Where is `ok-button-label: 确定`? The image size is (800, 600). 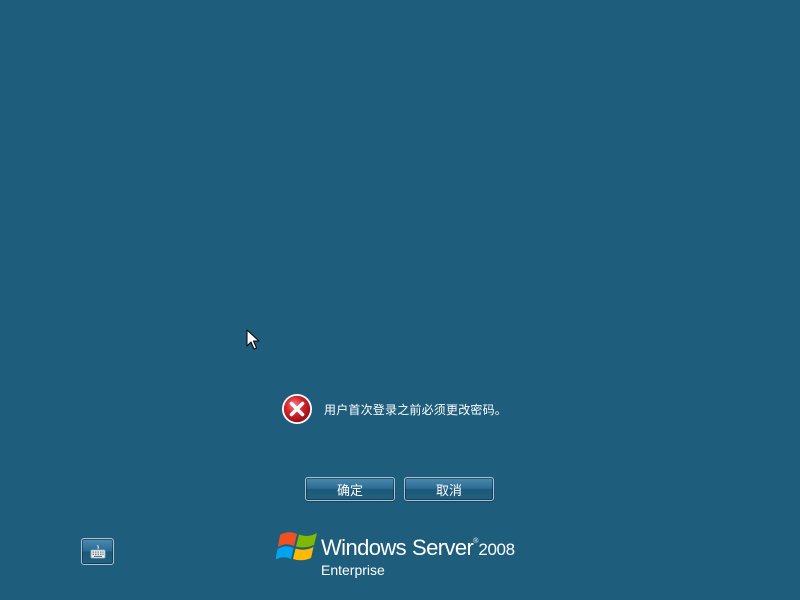 ok-button-label: 确定 is located at coordinates (349, 491).